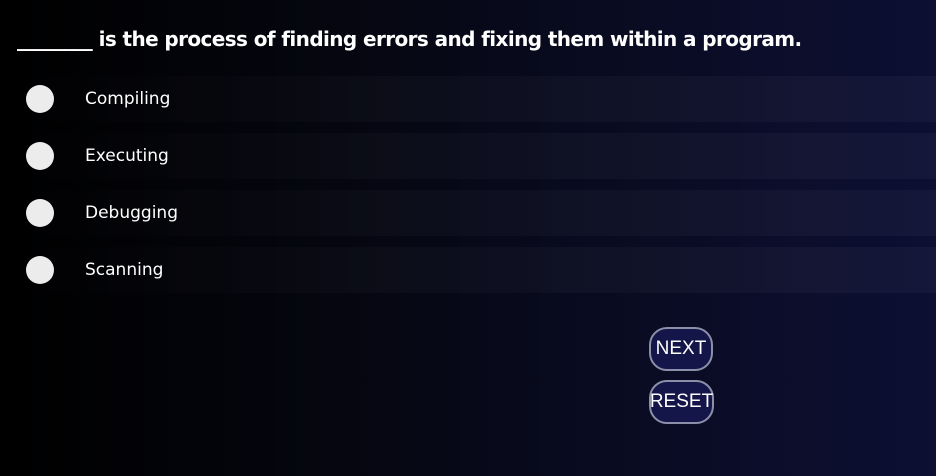 The height and width of the screenshot is (476, 936). I want to click on reset-button: RESET, so click(681, 402).